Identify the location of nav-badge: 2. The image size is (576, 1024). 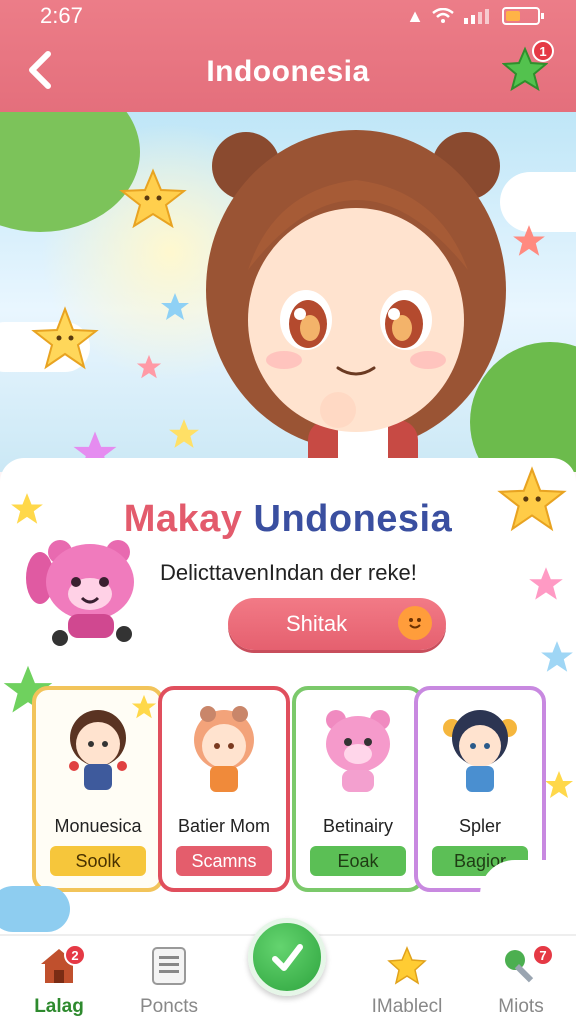
(75, 955).